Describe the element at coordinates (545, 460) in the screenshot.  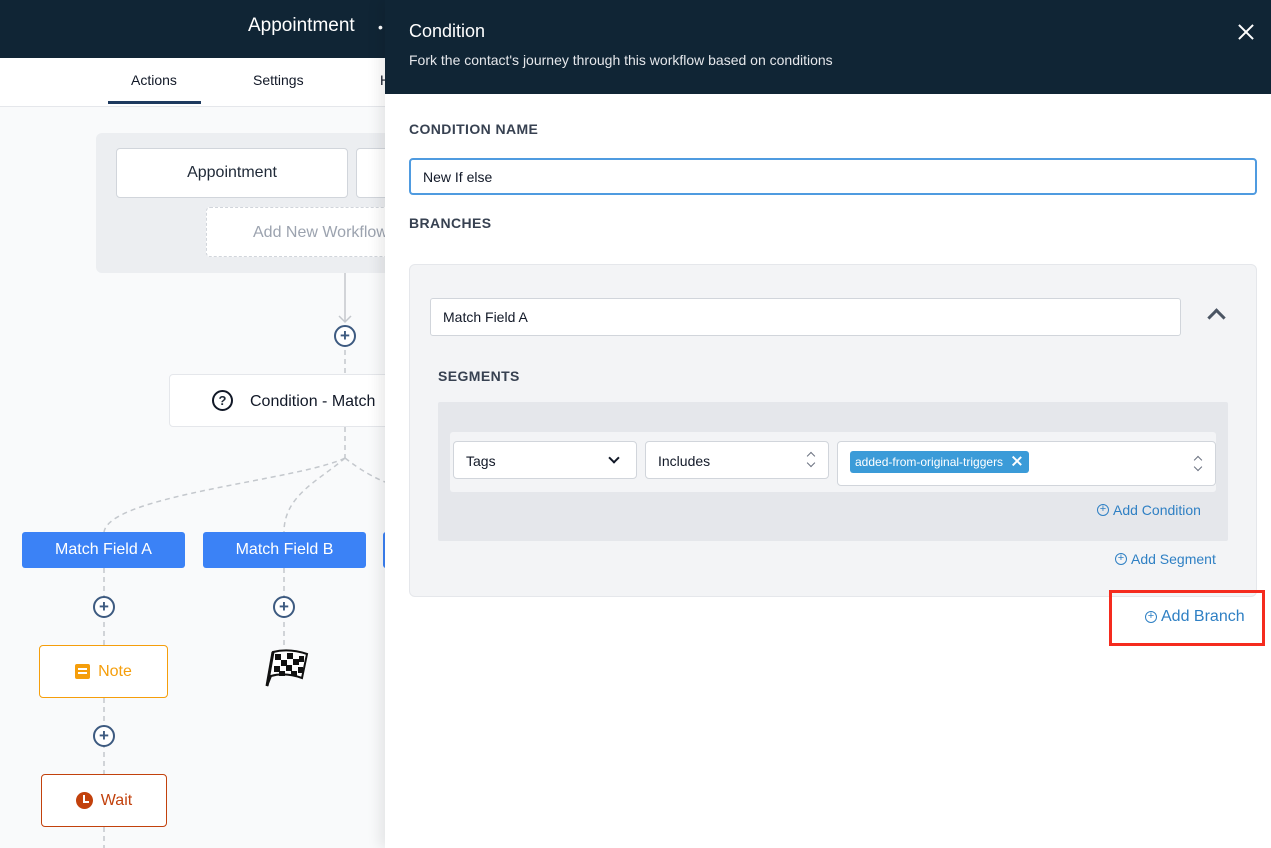
I see `condition-field-select: Tags` at that location.